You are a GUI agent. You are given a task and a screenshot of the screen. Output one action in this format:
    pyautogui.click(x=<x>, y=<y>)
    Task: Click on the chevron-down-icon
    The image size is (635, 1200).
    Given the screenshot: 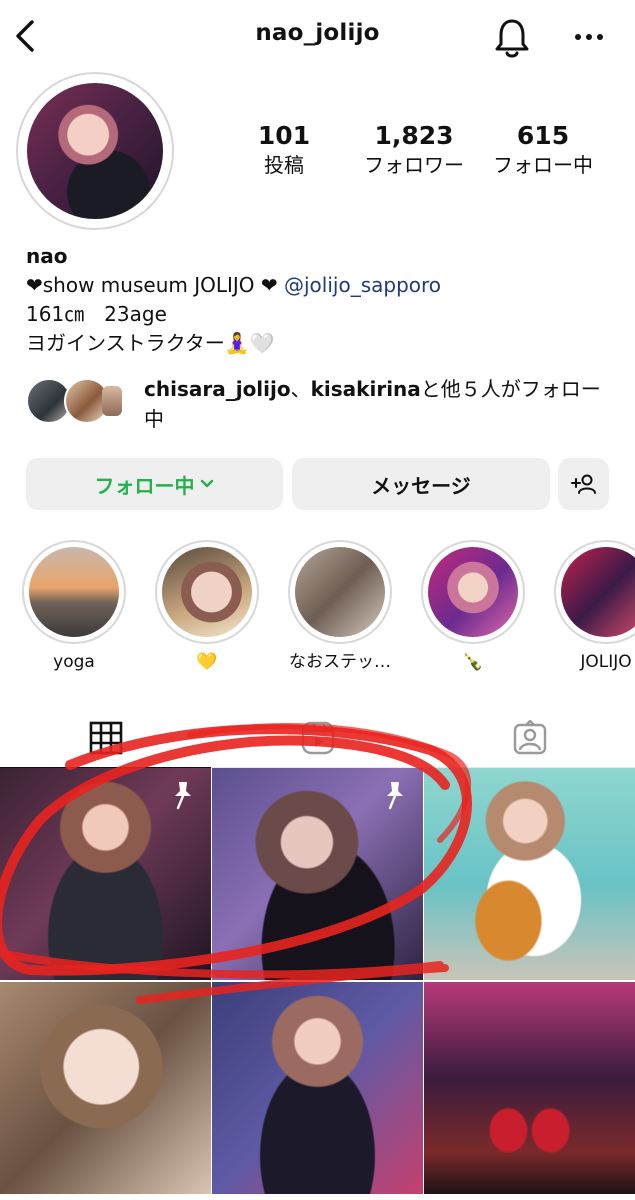 What is the action you would take?
    pyautogui.click(x=206, y=483)
    